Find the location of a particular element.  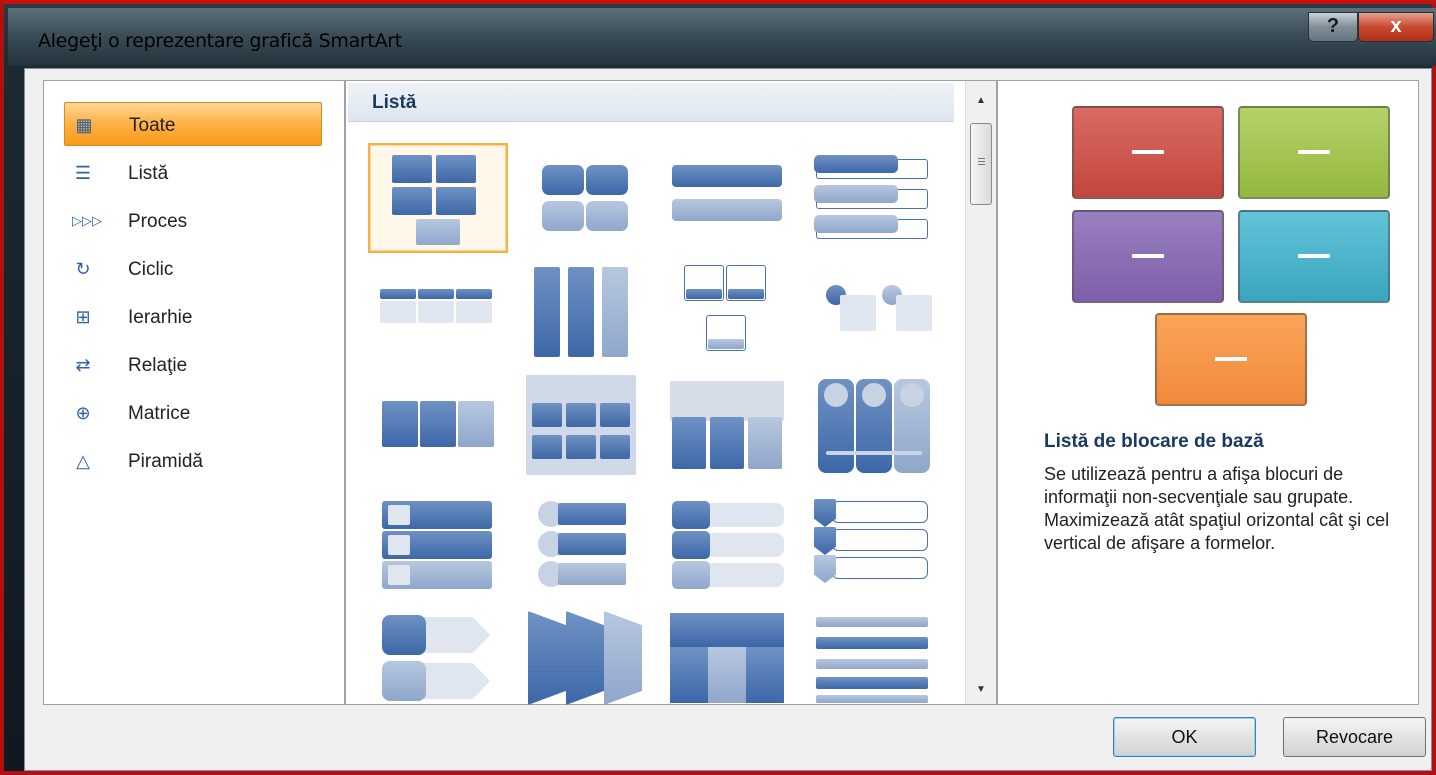

scroll-up-icon: ▲ is located at coordinates (981, 101).